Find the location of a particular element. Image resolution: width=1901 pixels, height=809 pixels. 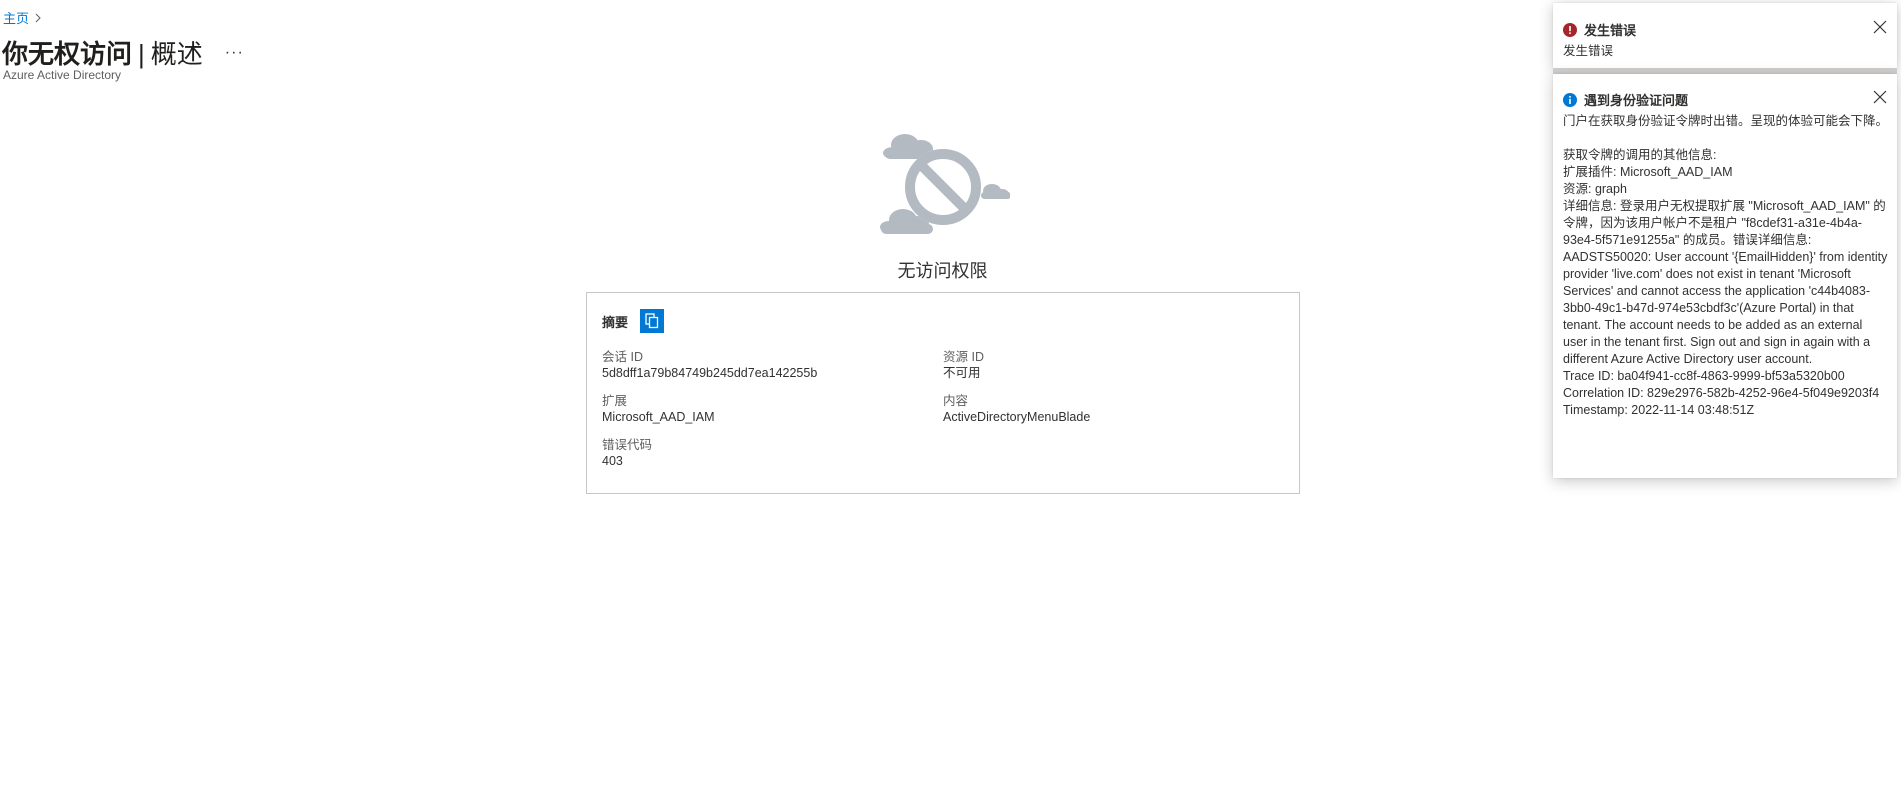

summary-header: 摘要 is located at coordinates (633, 321).